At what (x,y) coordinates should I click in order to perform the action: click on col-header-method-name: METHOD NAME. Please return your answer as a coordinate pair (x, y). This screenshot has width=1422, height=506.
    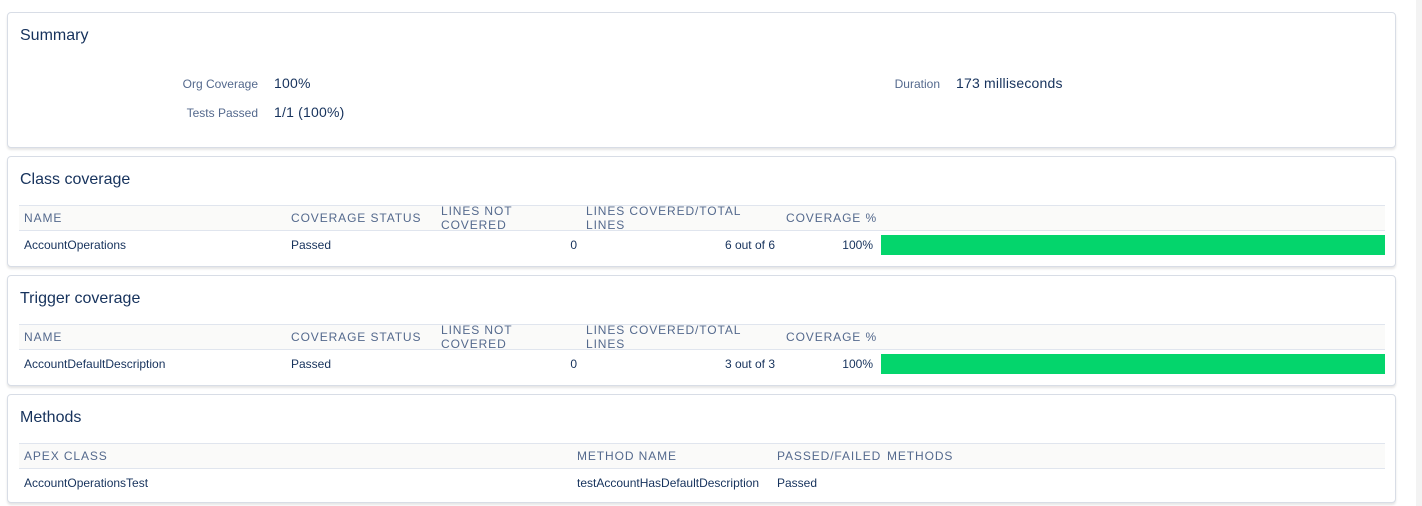
    Looking at the image, I should click on (672, 456).